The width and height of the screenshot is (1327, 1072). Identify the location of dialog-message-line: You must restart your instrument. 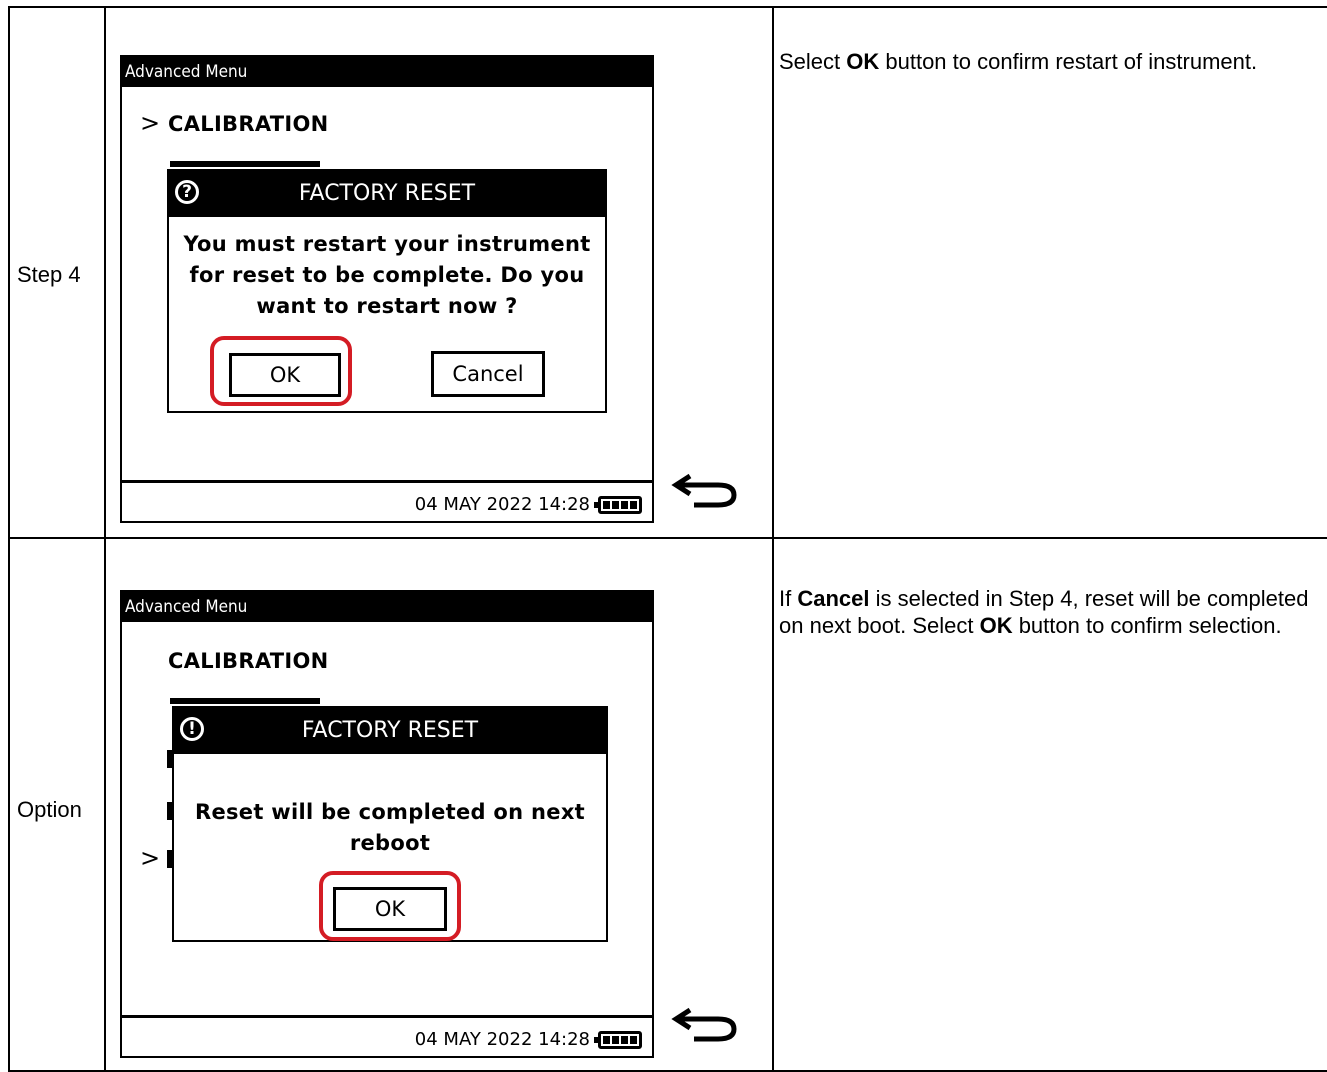
(387, 244).